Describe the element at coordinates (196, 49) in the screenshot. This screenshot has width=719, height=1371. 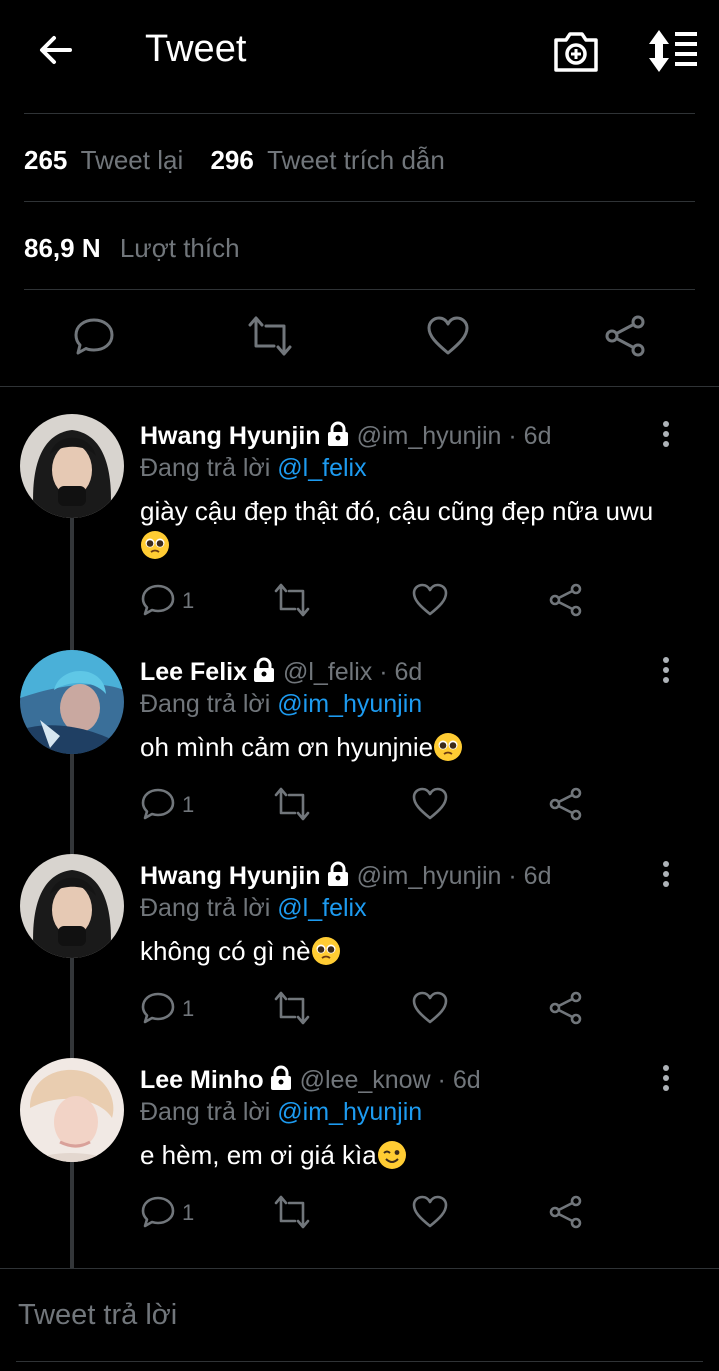
I see `page-title: Tweet` at that location.